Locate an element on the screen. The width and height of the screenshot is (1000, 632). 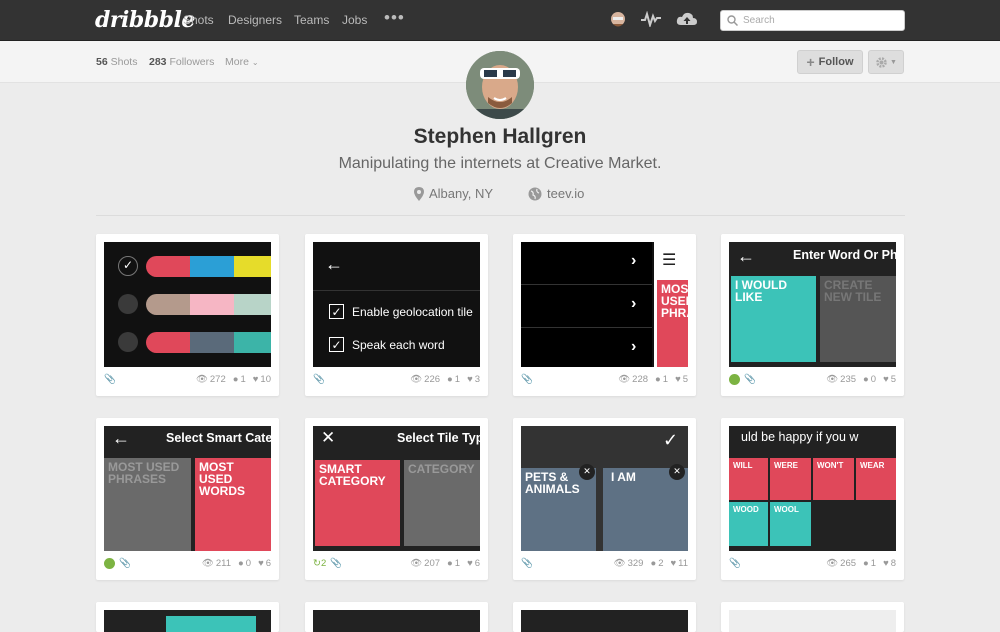
likes-count: ♥ 10 is located at coordinates (262, 379).